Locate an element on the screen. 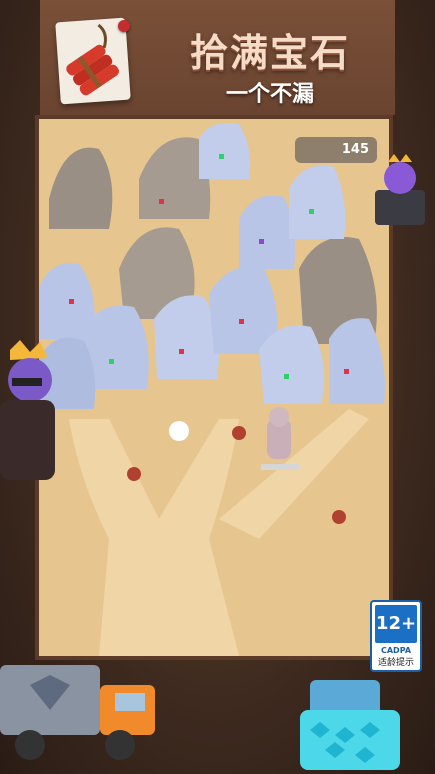 The height and width of the screenshot is (774, 435). age-rating-tip: 适龄提示 is located at coordinates (395, 663).